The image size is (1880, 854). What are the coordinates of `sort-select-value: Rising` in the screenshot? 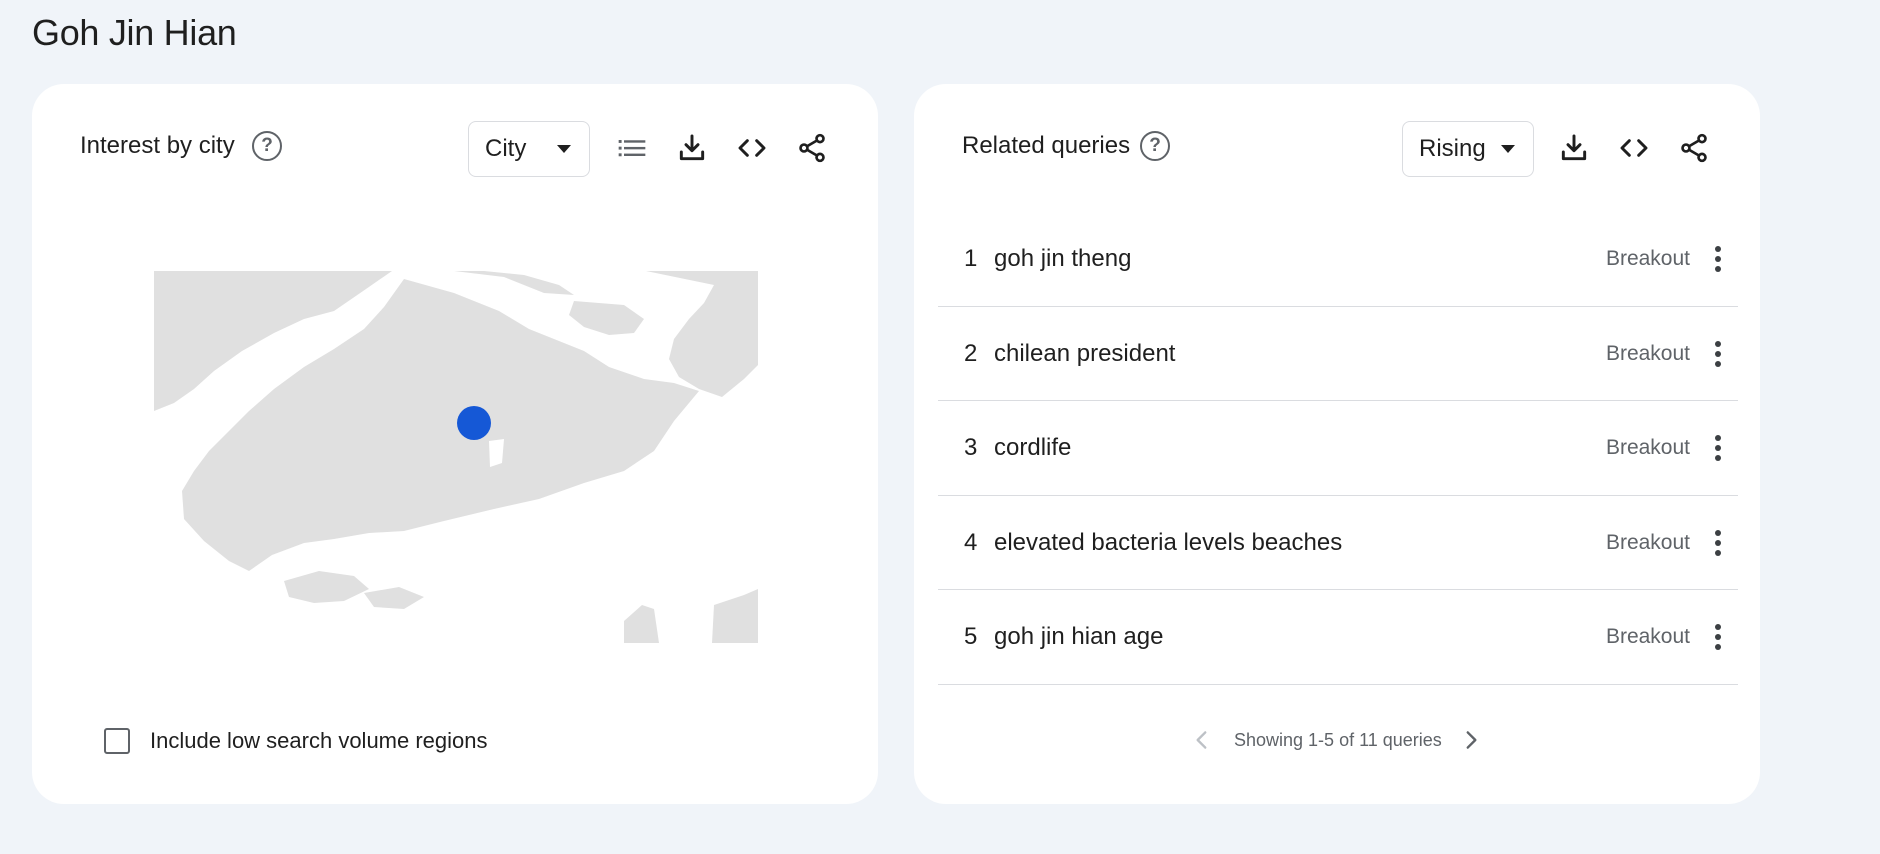 It's located at (1452, 148).